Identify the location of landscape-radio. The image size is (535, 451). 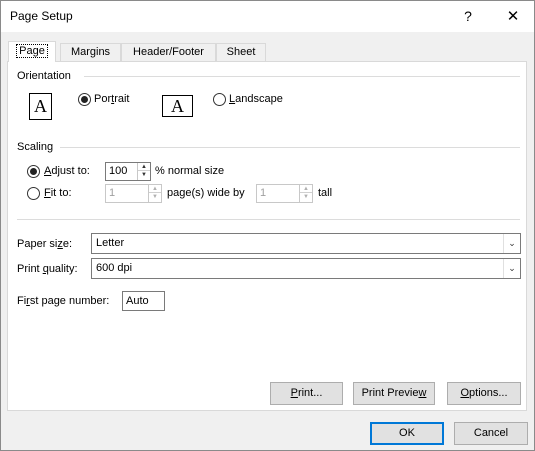
(219, 99).